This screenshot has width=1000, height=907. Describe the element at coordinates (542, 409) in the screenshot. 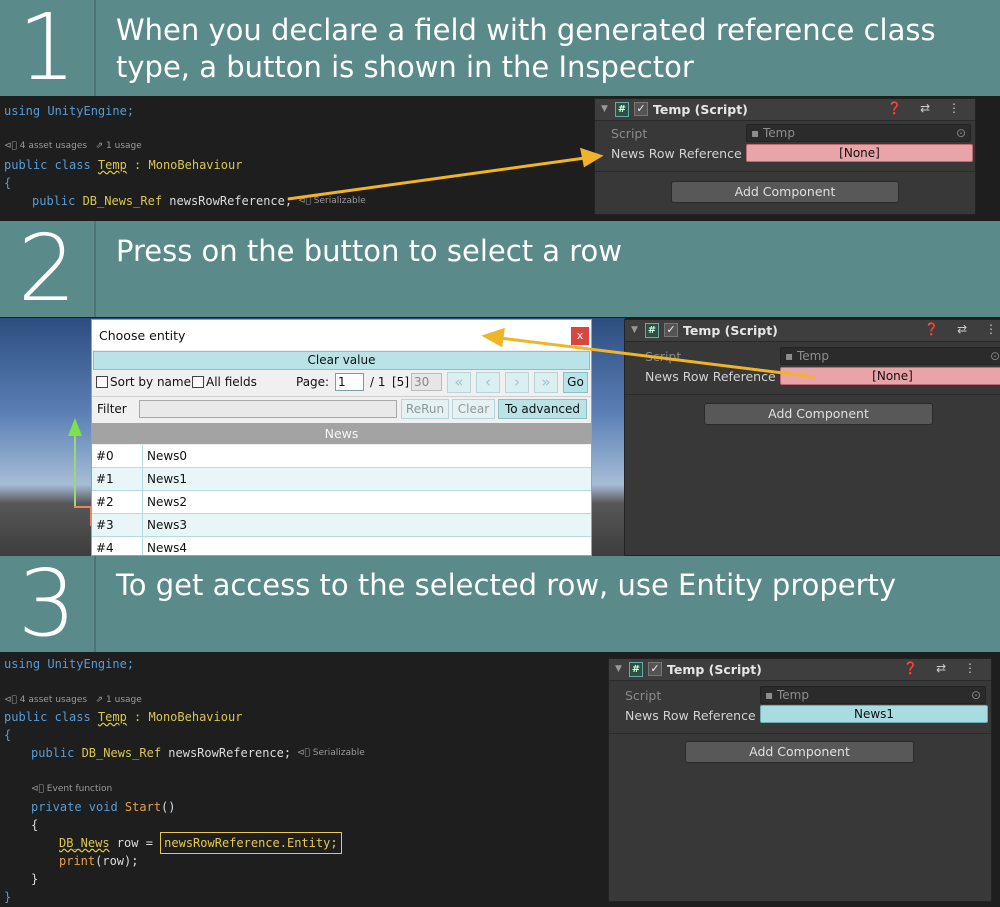

I see `to-advanced-button: To advanced` at that location.